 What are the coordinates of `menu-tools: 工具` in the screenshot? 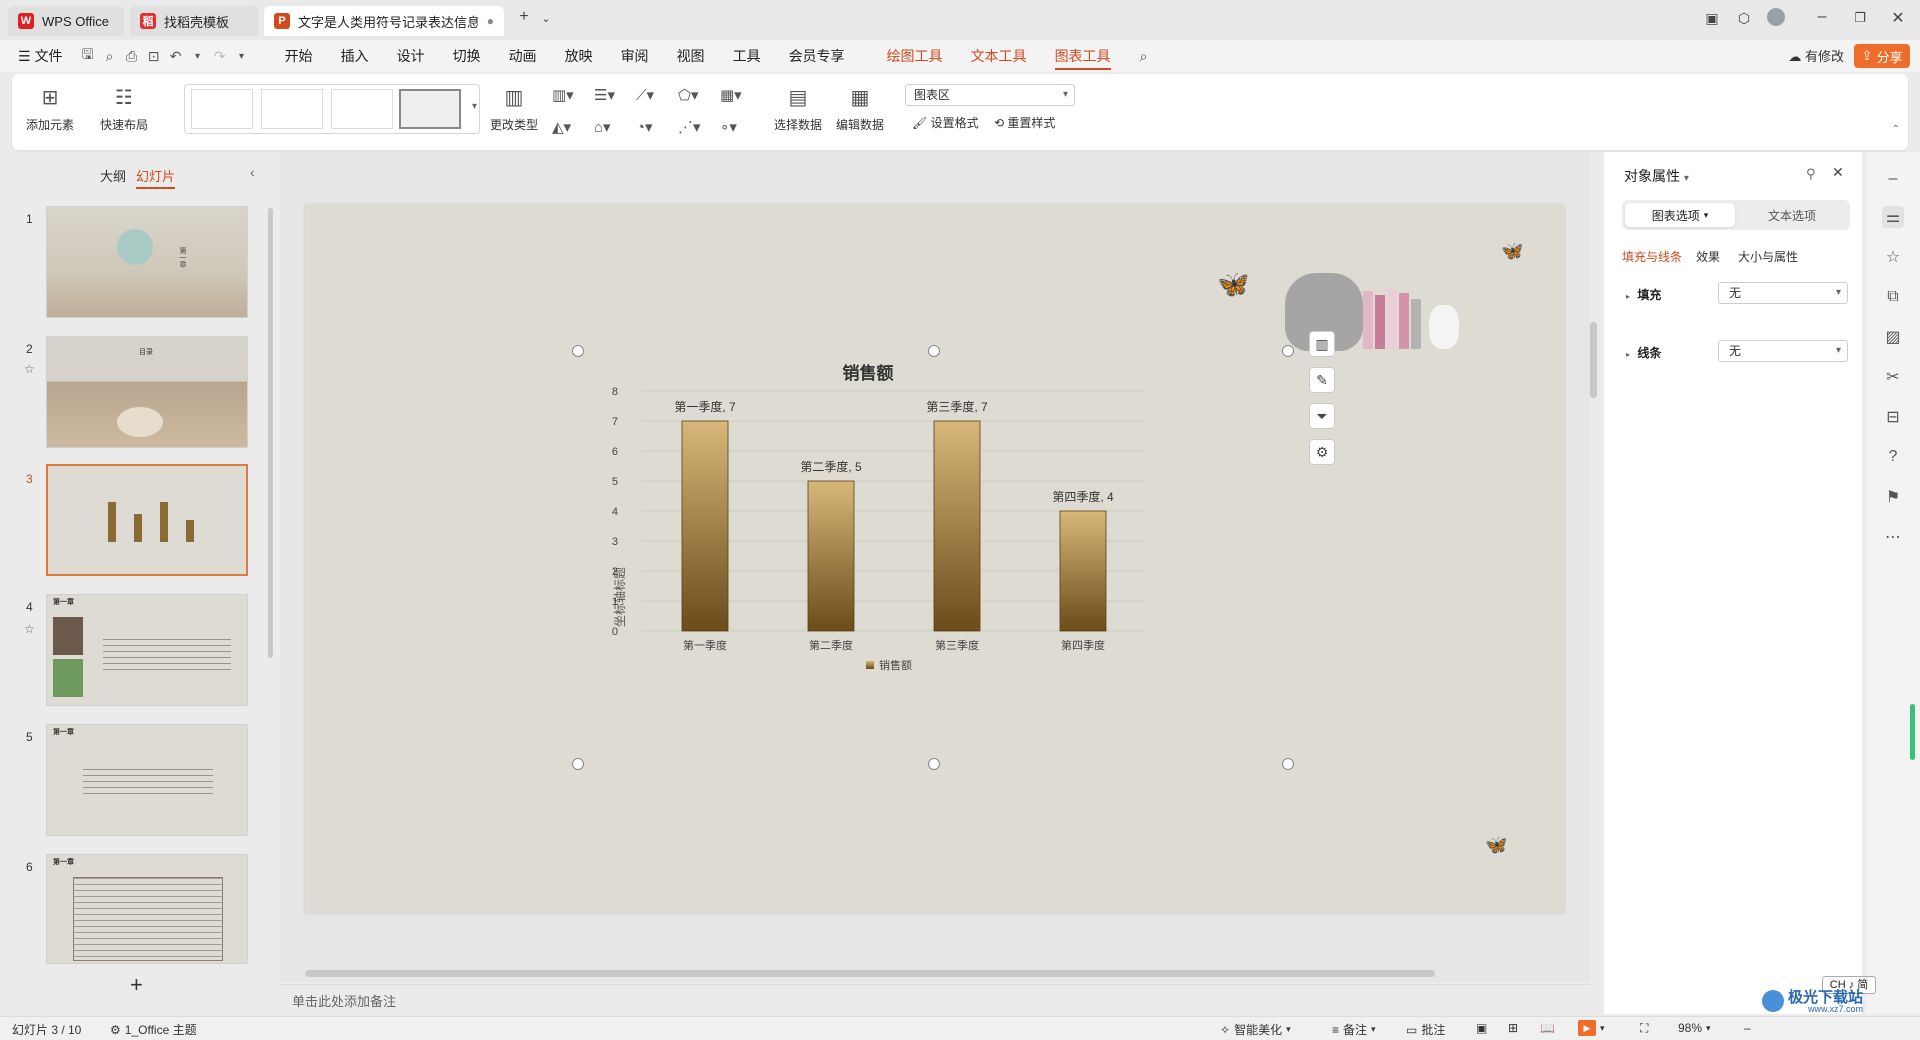 It's located at (747, 56).